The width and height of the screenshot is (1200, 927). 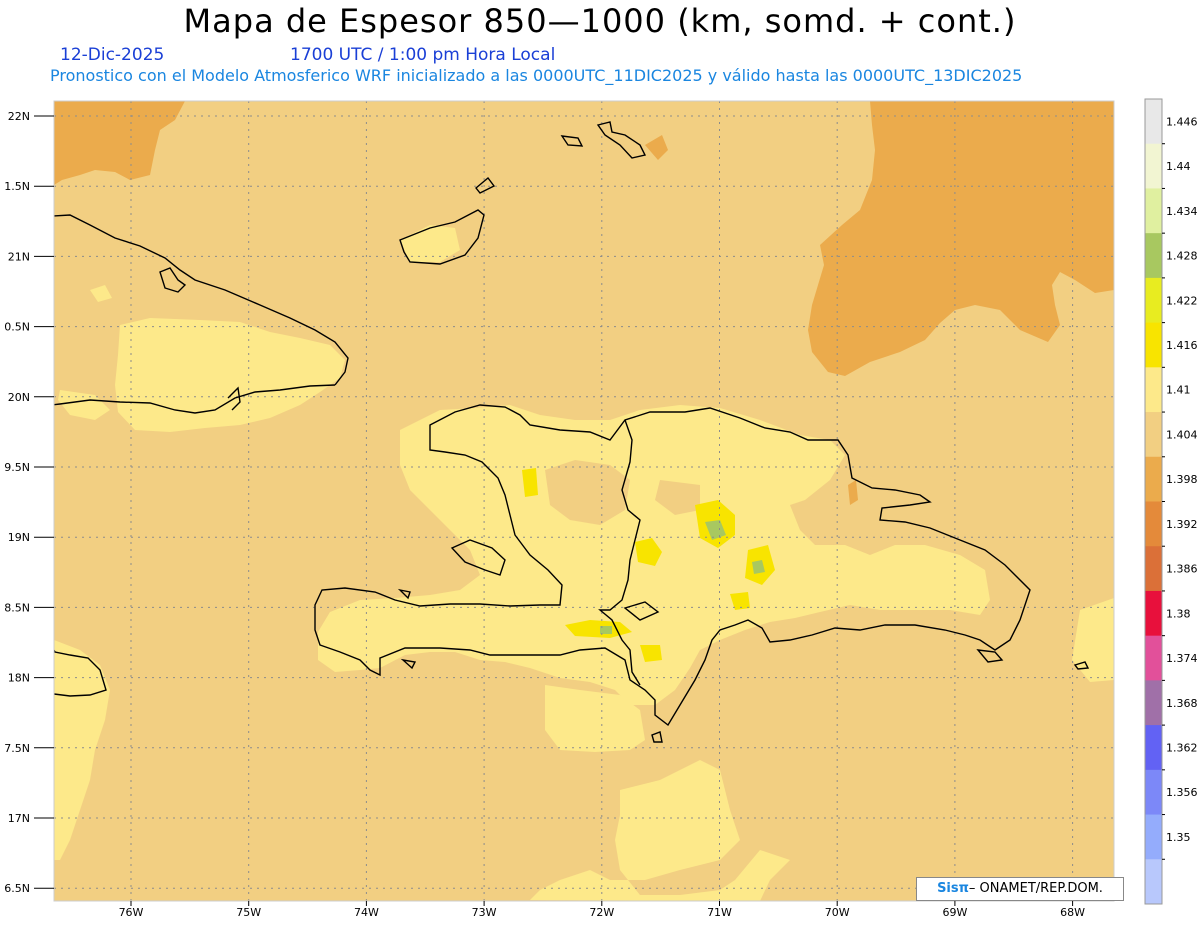 I want to click on colorbar-label: 1.386, so click(x=1182, y=569).